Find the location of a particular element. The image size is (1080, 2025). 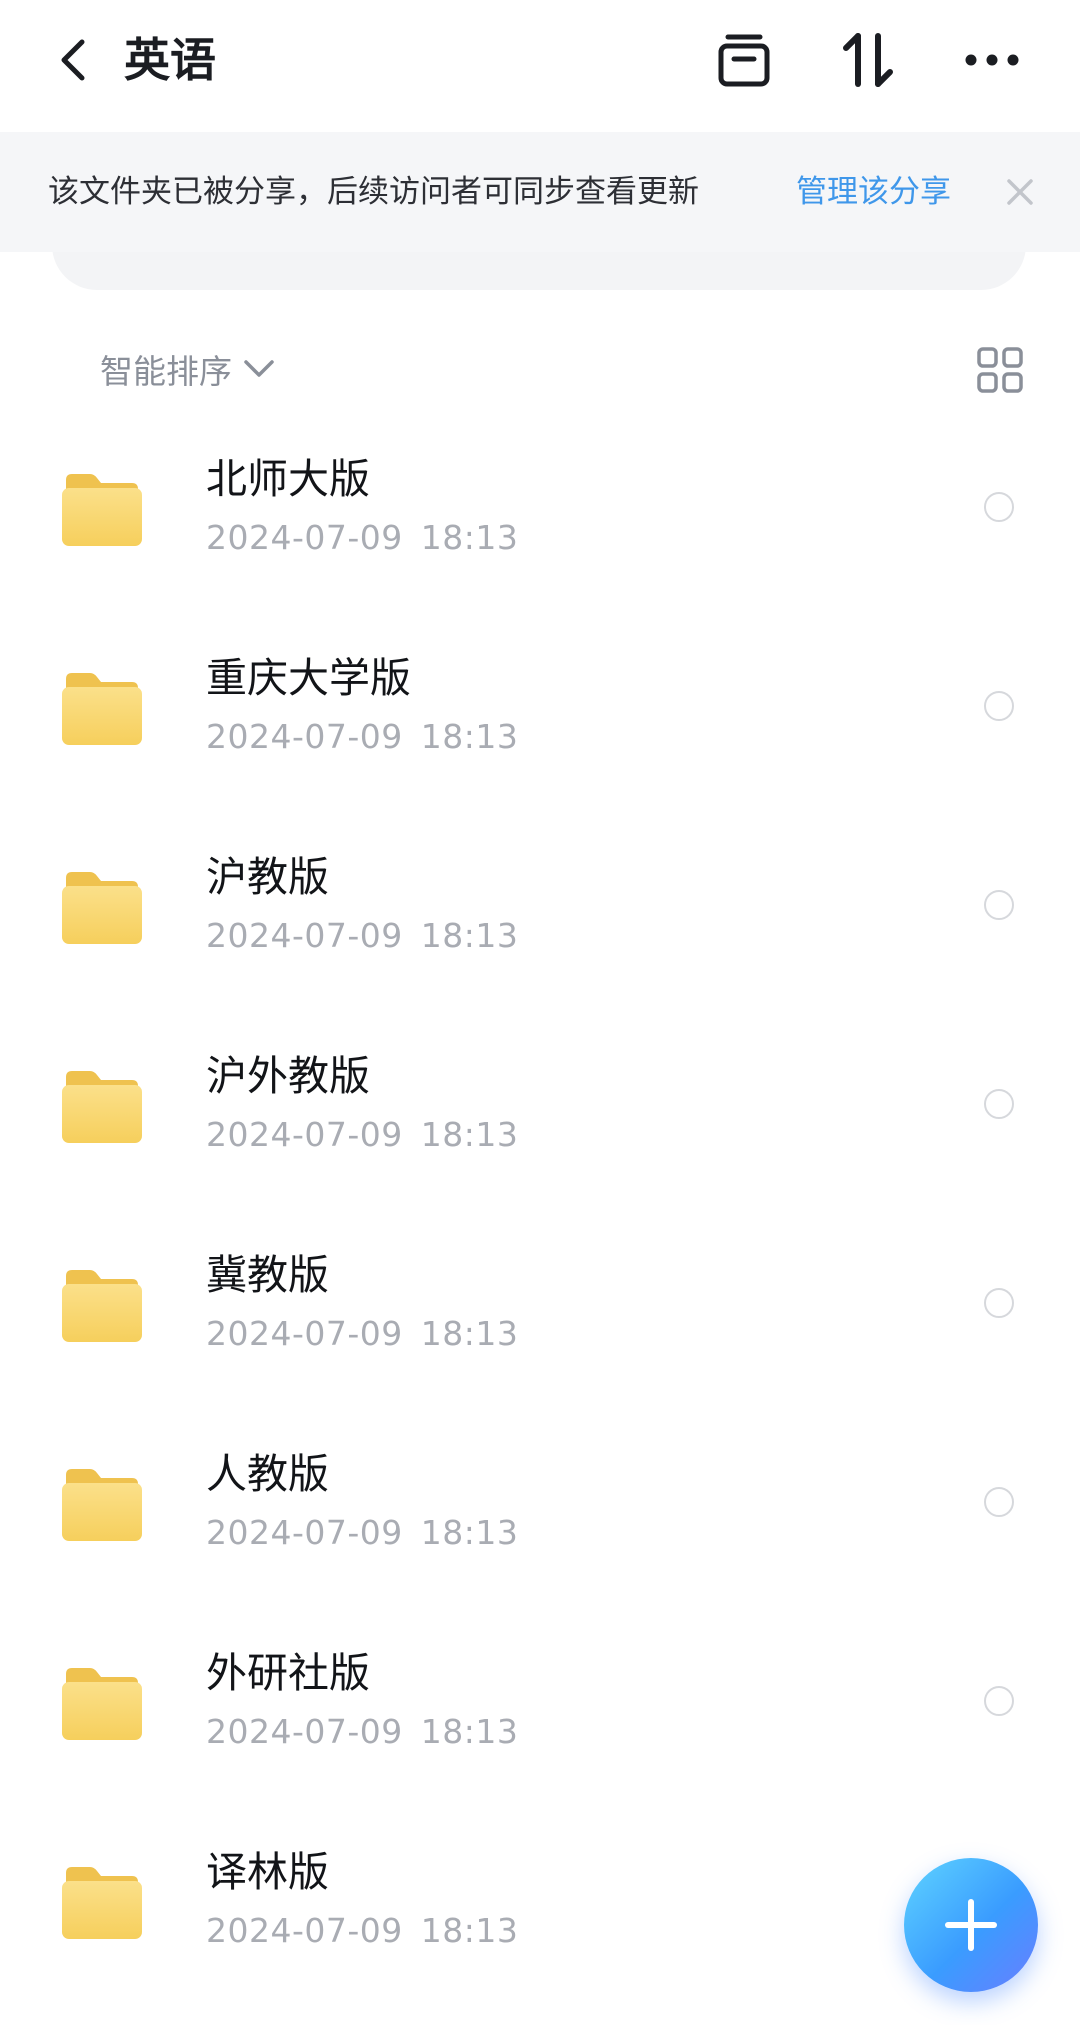

archive-icon is located at coordinates (744, 60).